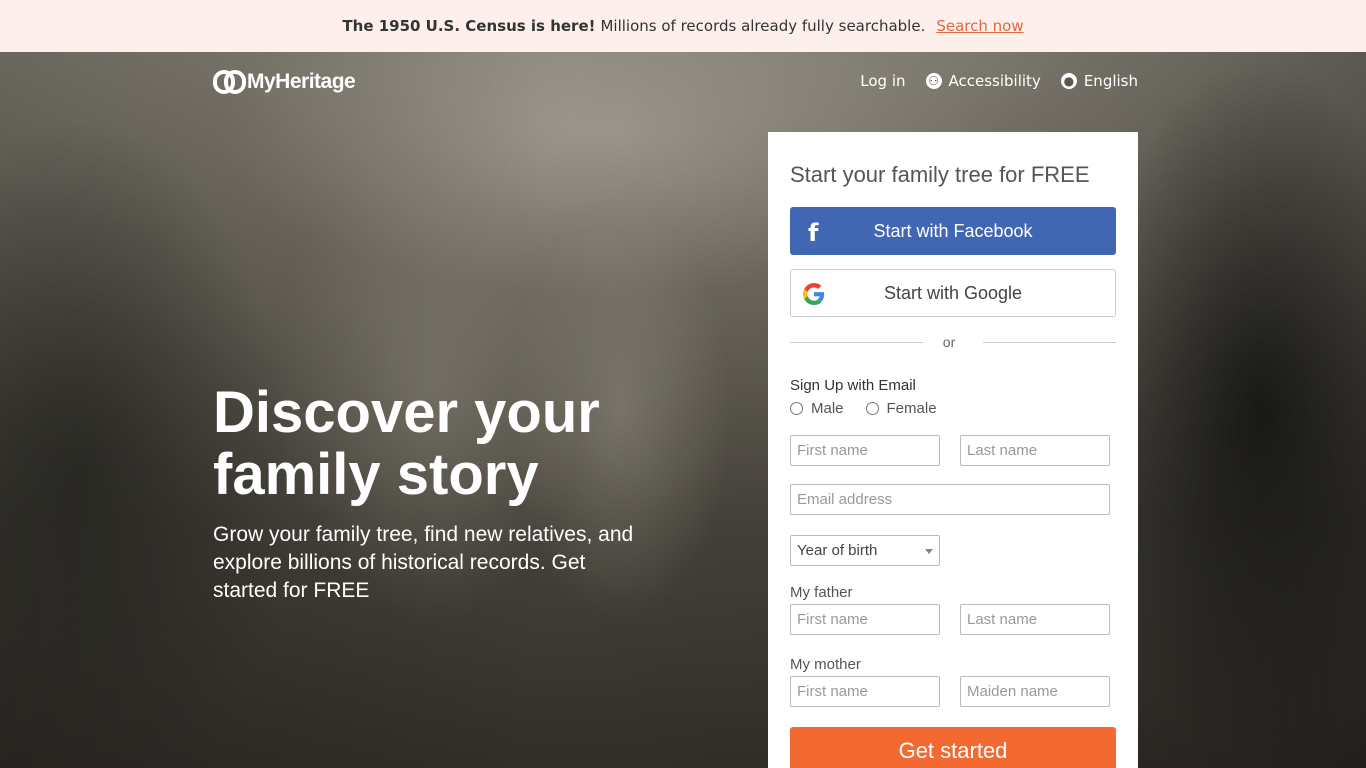 The height and width of the screenshot is (768, 1366). What do you see at coordinates (814, 294) in the screenshot?
I see `google-icon` at bounding box center [814, 294].